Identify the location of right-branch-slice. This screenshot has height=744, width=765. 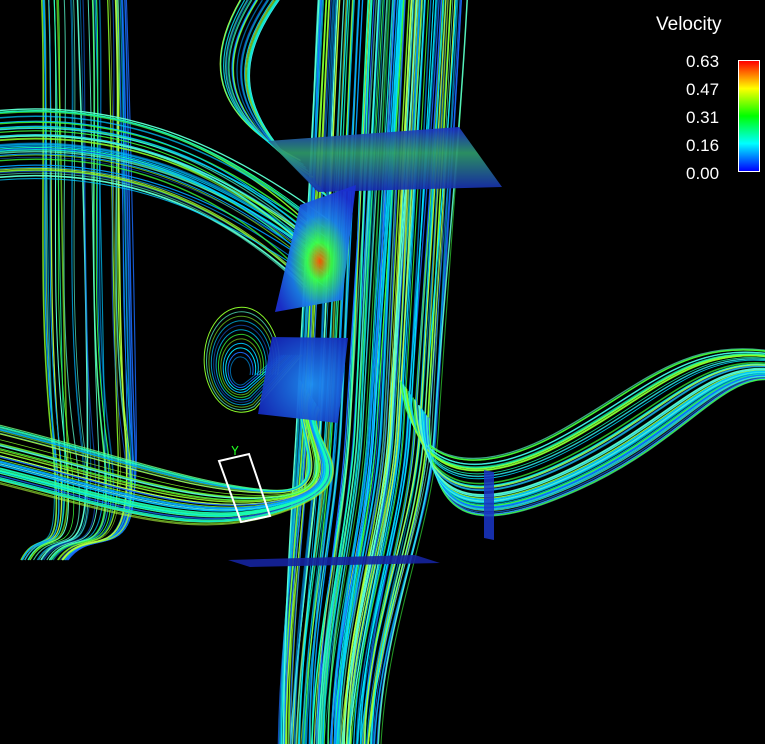
(489, 505).